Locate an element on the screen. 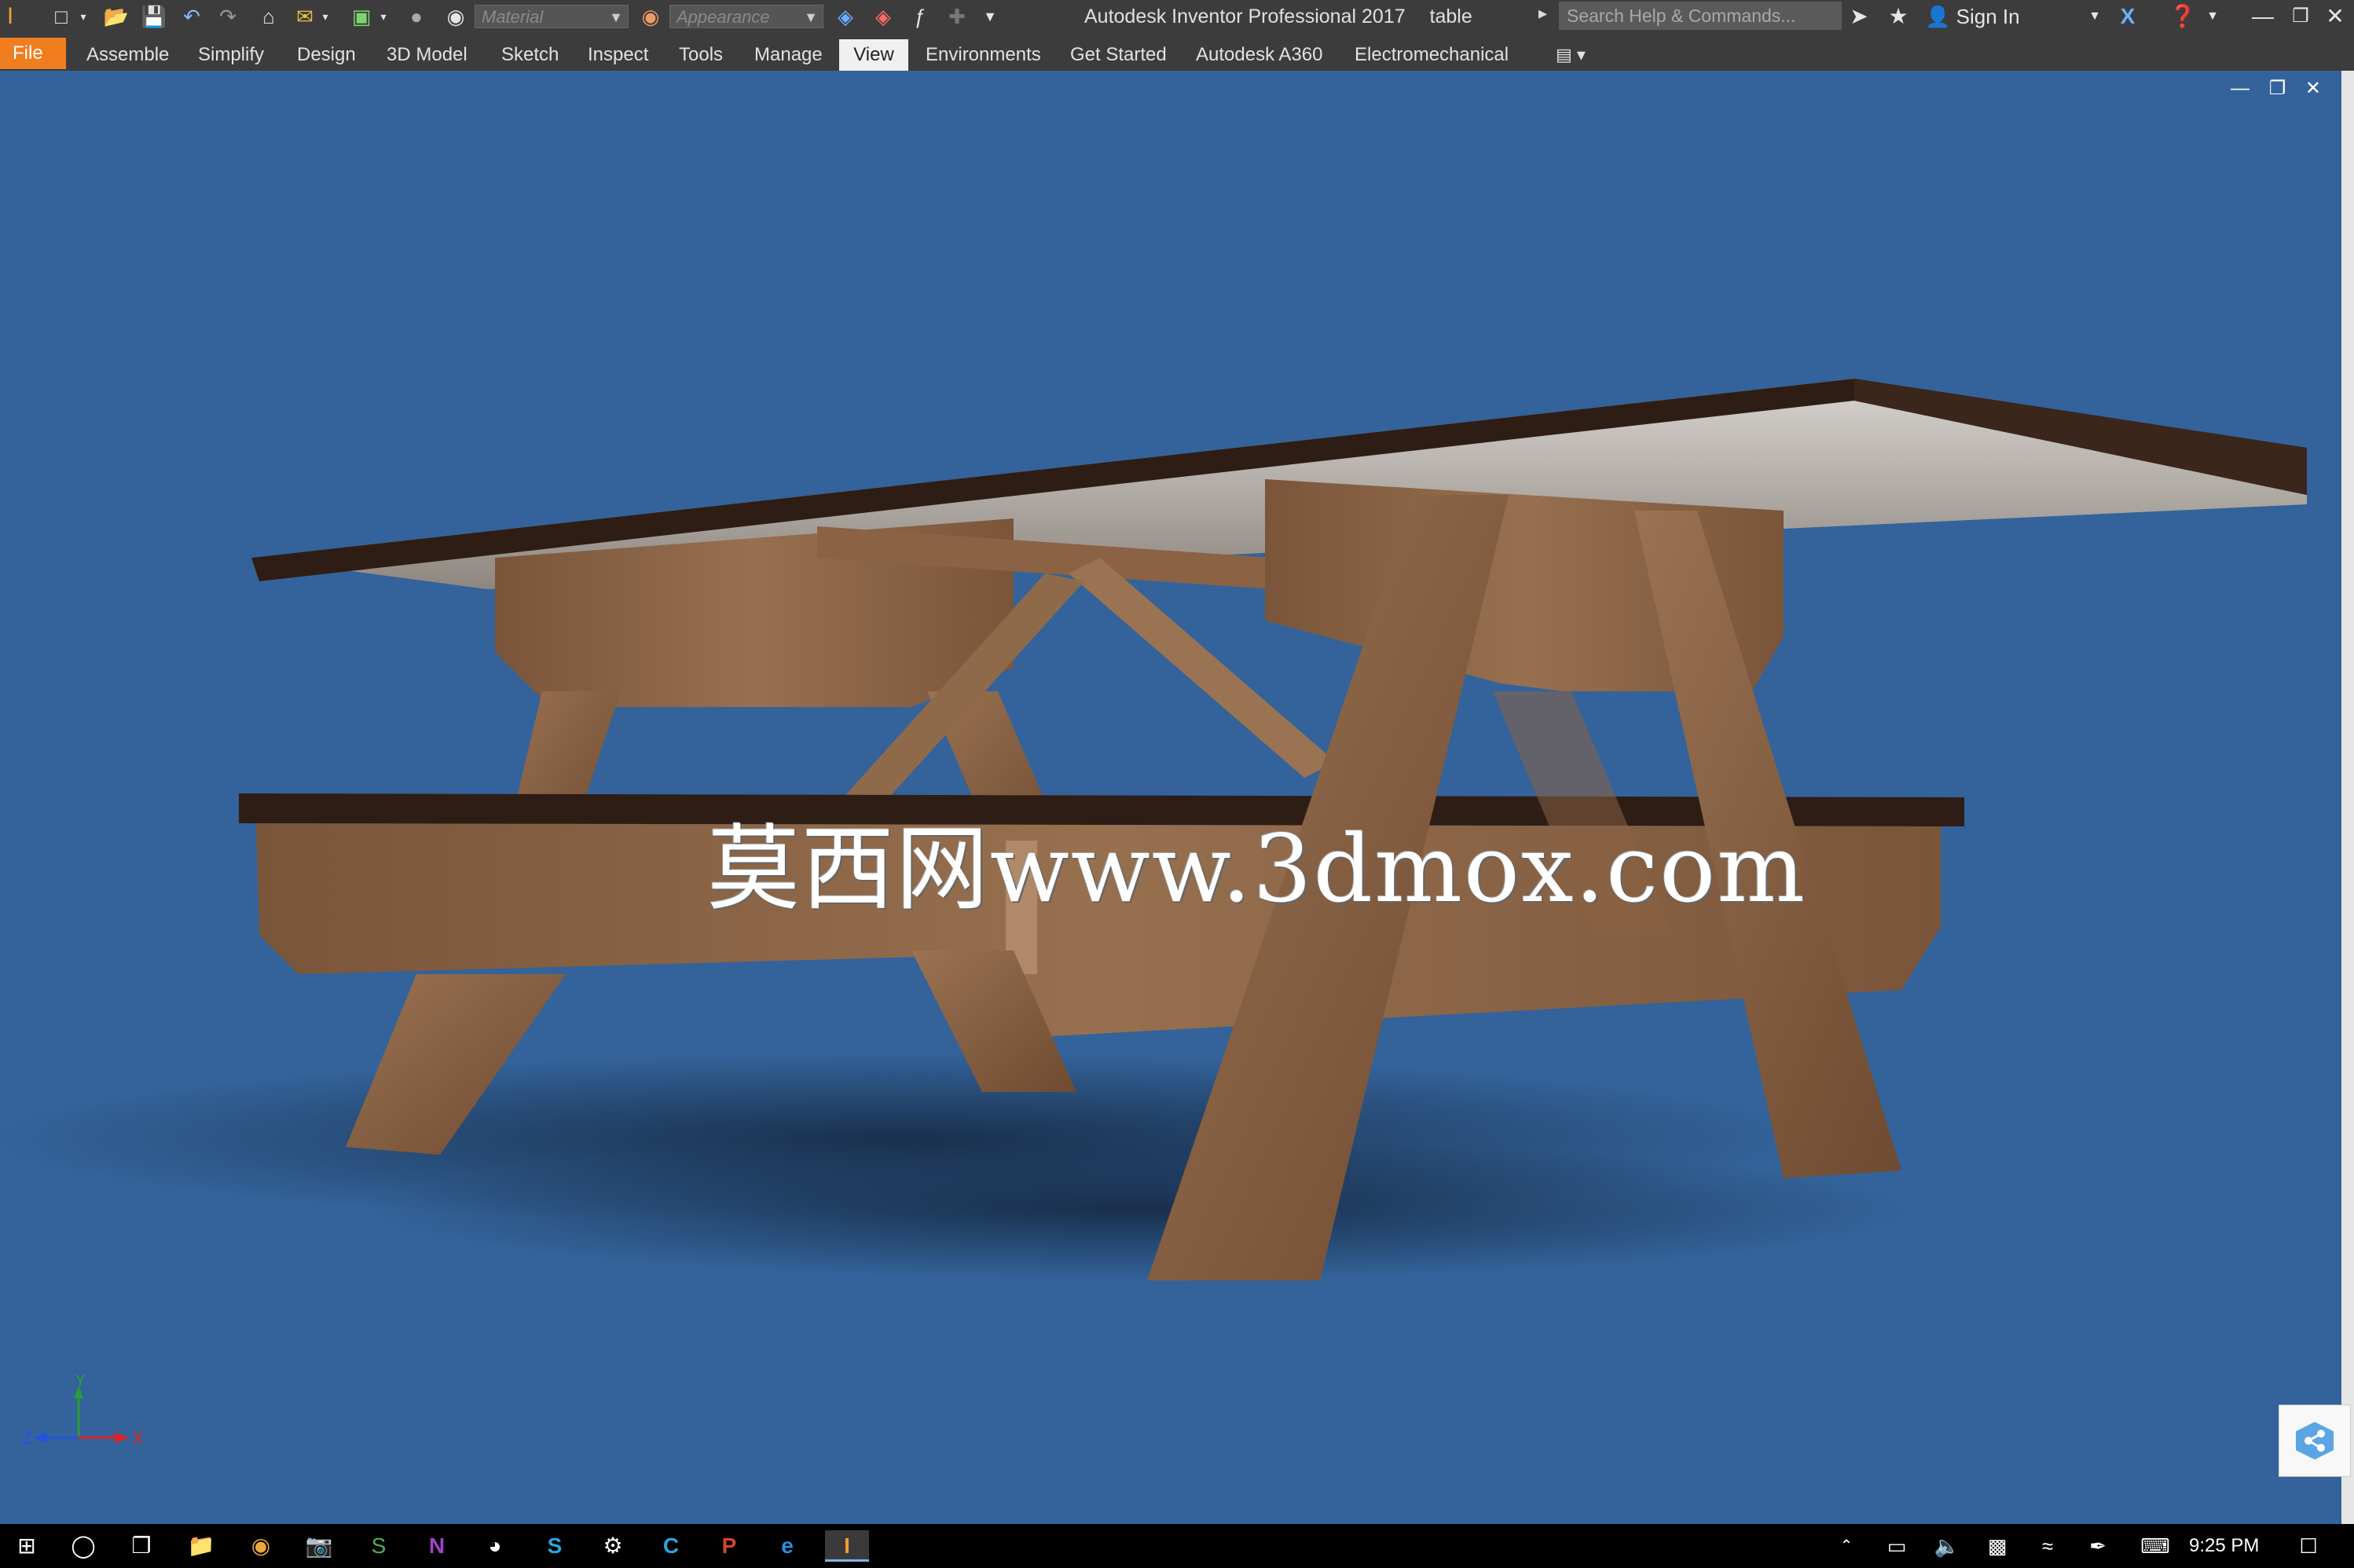  new-dropdown-icon: ▾ is located at coordinates (83, 17).